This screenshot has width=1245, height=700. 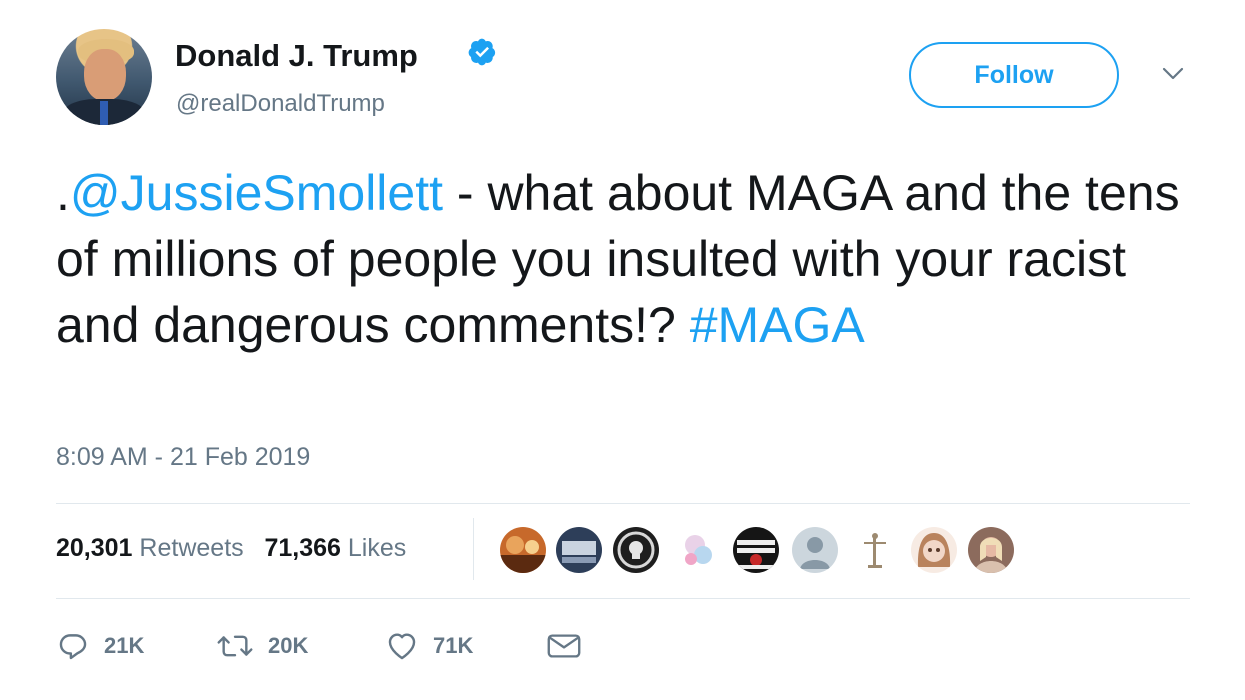 I want to click on tweet-prefix: ., so click(x=63, y=193).